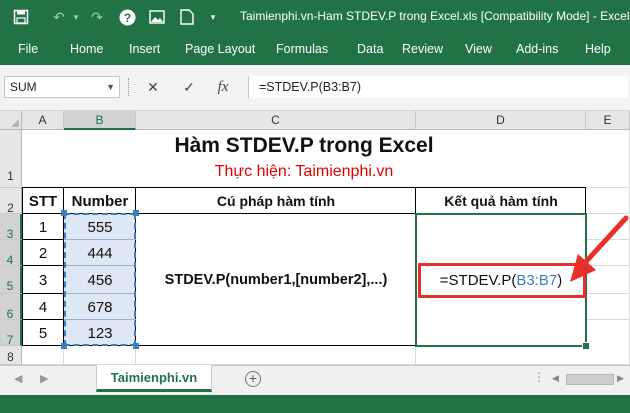  Describe the element at coordinates (253, 379) in the screenshot. I see `add-sheet-icon: +` at that location.